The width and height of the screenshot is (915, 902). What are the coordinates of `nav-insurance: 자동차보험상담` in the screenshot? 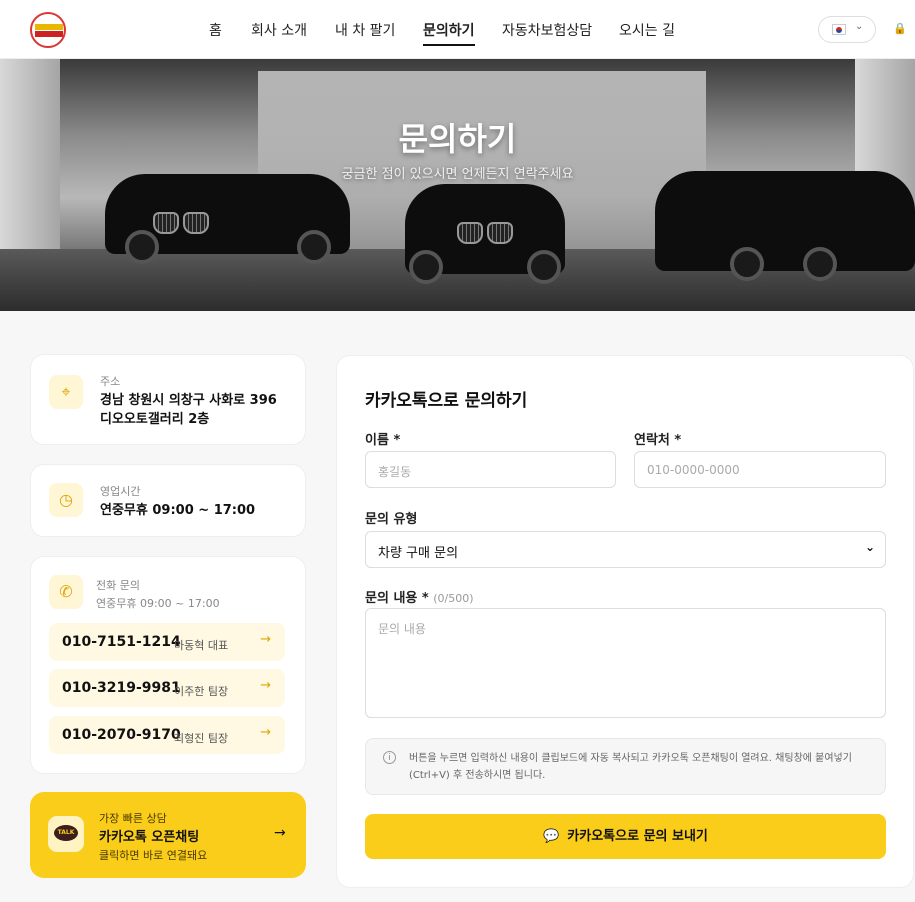 It's located at (547, 30).